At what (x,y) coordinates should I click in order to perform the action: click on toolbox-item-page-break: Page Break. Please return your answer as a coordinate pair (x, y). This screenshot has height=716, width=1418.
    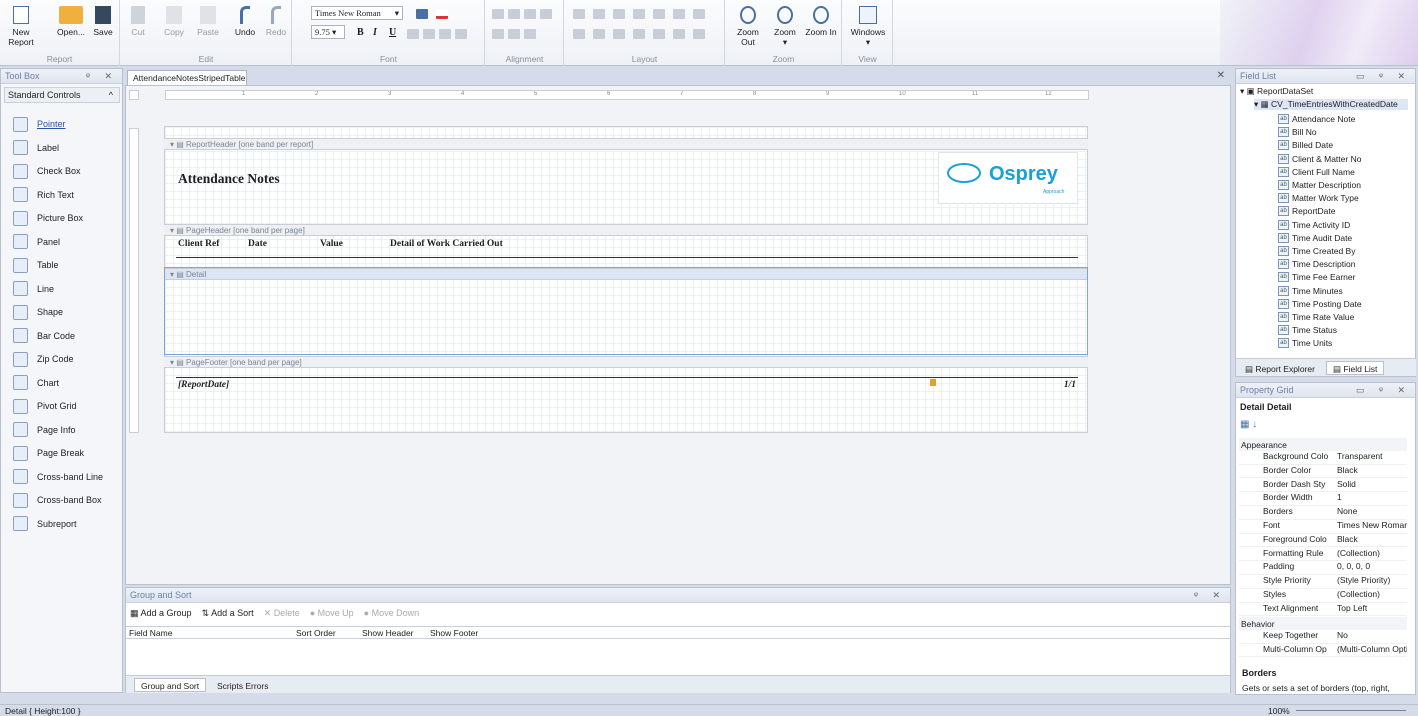
    Looking at the image, I should click on (48, 453).